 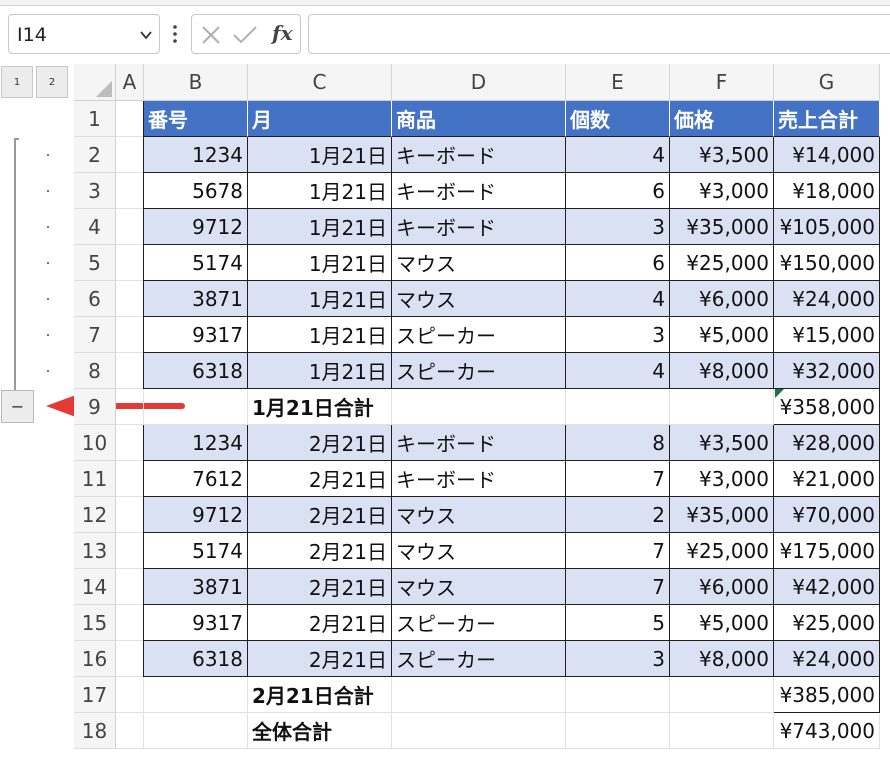 What do you see at coordinates (17, 406) in the screenshot?
I see `collapse-group-button: −` at bounding box center [17, 406].